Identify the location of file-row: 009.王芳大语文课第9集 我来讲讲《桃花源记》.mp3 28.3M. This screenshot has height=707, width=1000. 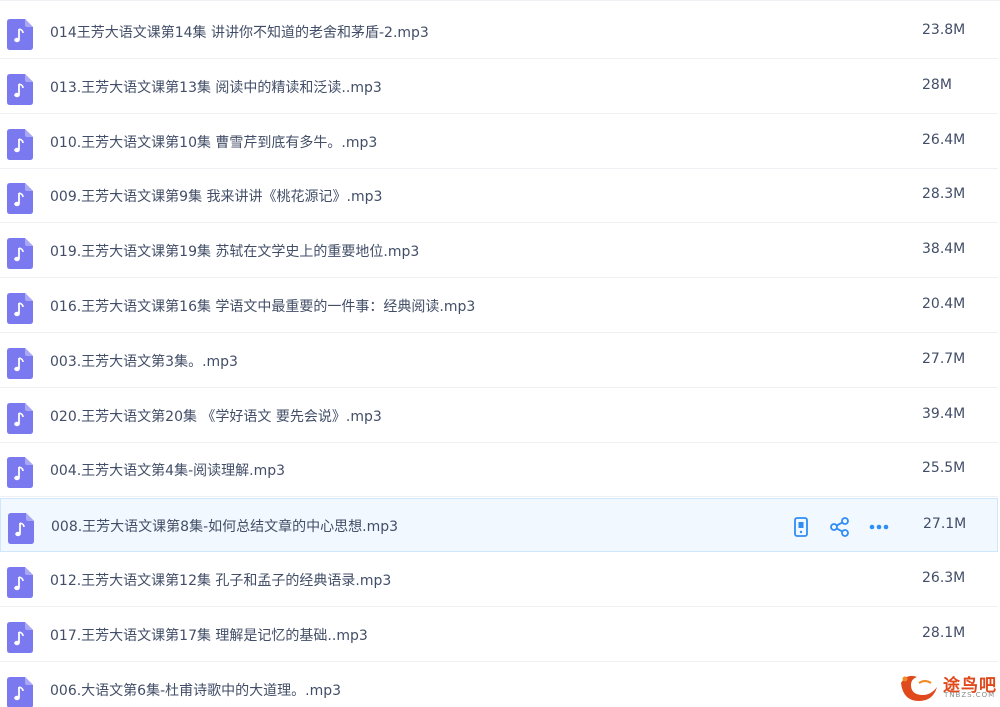
(499, 196).